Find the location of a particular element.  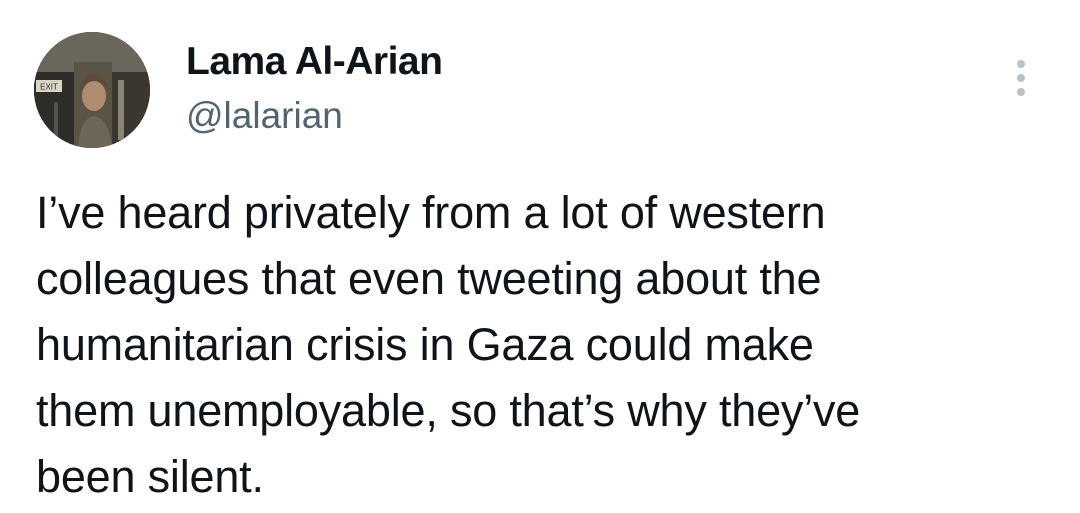

tweet-text-line: colleagues that even tweeting about the is located at coordinates (429, 278).